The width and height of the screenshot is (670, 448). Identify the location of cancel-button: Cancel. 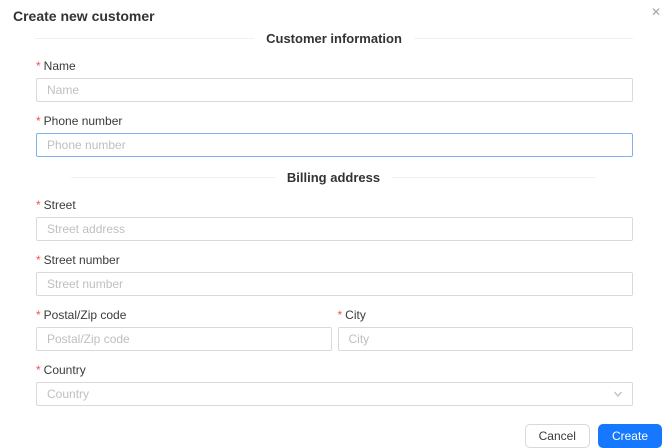
(557, 436).